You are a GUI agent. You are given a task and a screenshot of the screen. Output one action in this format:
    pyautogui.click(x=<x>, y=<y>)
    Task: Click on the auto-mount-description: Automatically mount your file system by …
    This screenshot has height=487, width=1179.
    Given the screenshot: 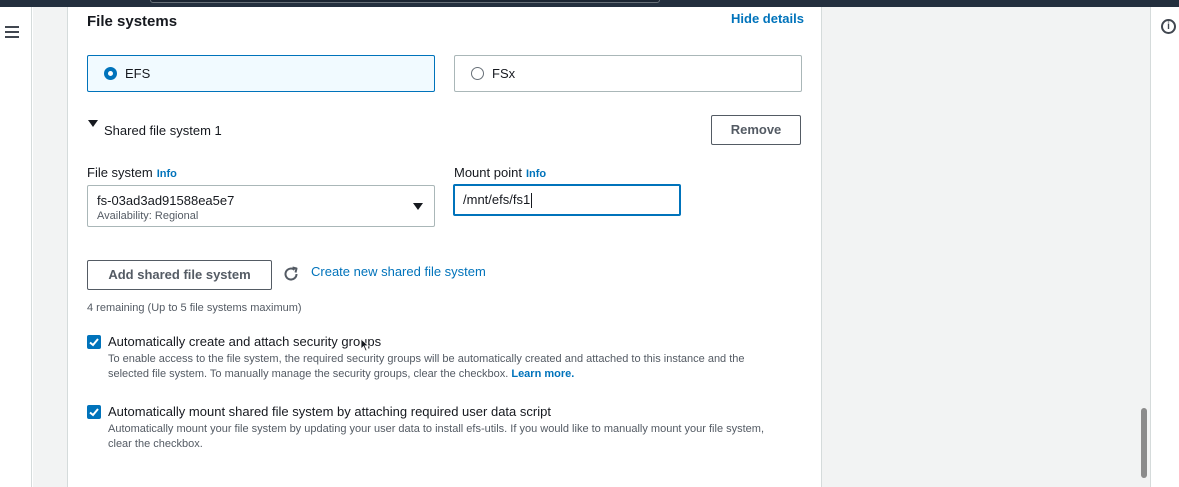 What is the action you would take?
    pyautogui.click(x=436, y=436)
    